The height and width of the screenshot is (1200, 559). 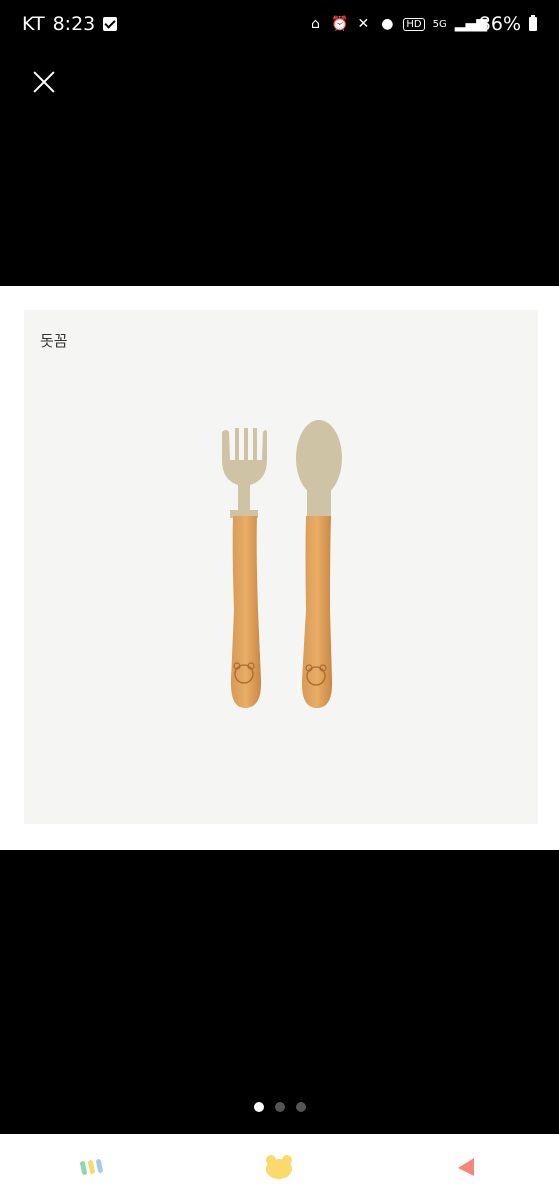 What do you see at coordinates (340, 24) in the screenshot?
I see `alarm-icon: ⏰` at bounding box center [340, 24].